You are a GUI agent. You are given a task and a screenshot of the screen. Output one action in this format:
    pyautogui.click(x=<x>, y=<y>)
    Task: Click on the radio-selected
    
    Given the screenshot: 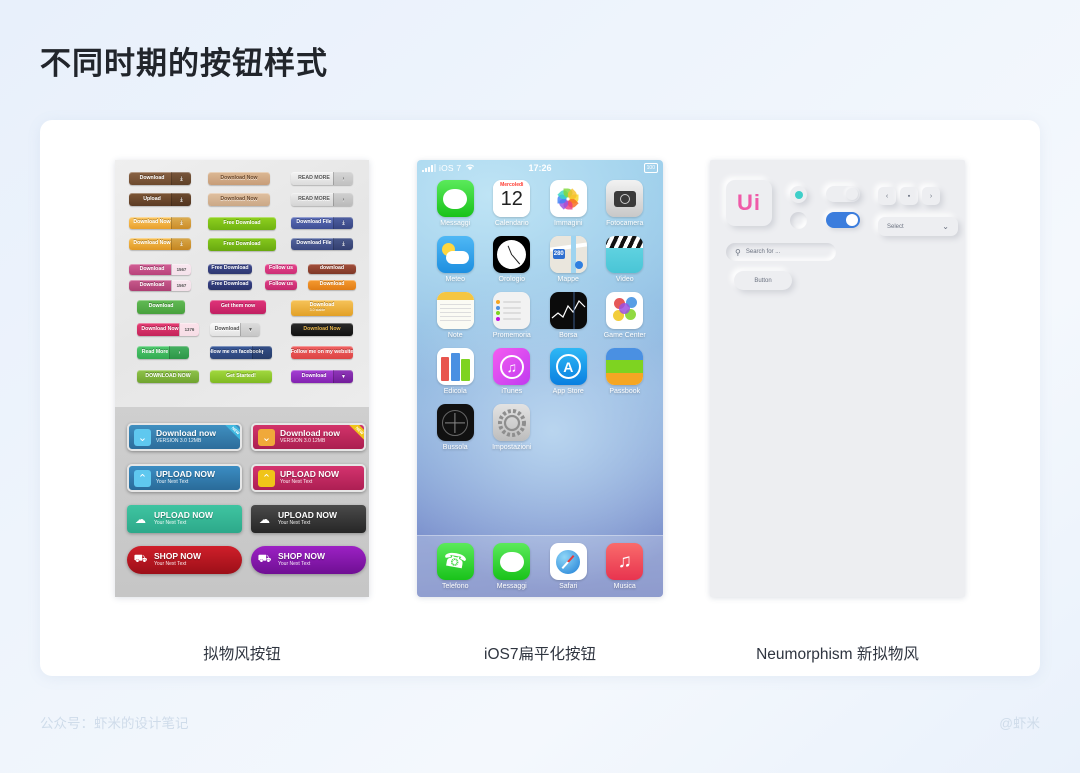 What is the action you would take?
    pyautogui.click(x=798, y=194)
    